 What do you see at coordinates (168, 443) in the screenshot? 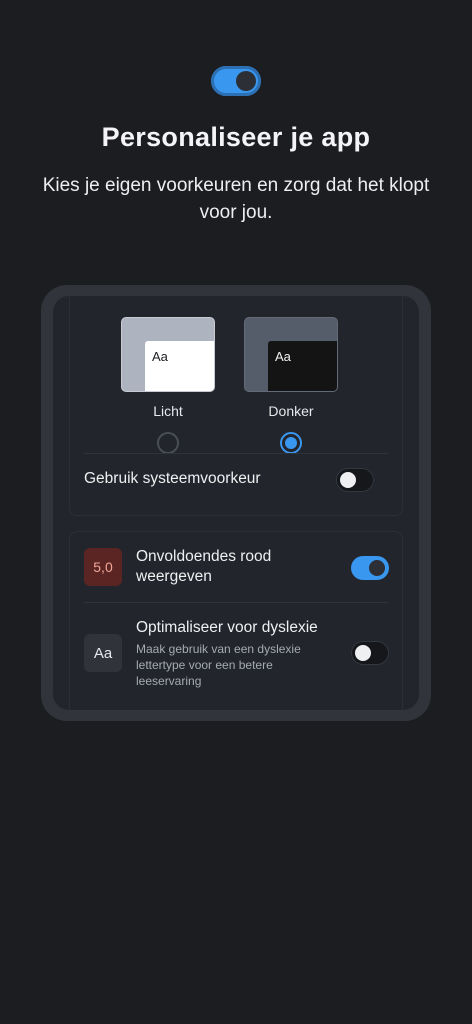
I see `light-theme-radio` at bounding box center [168, 443].